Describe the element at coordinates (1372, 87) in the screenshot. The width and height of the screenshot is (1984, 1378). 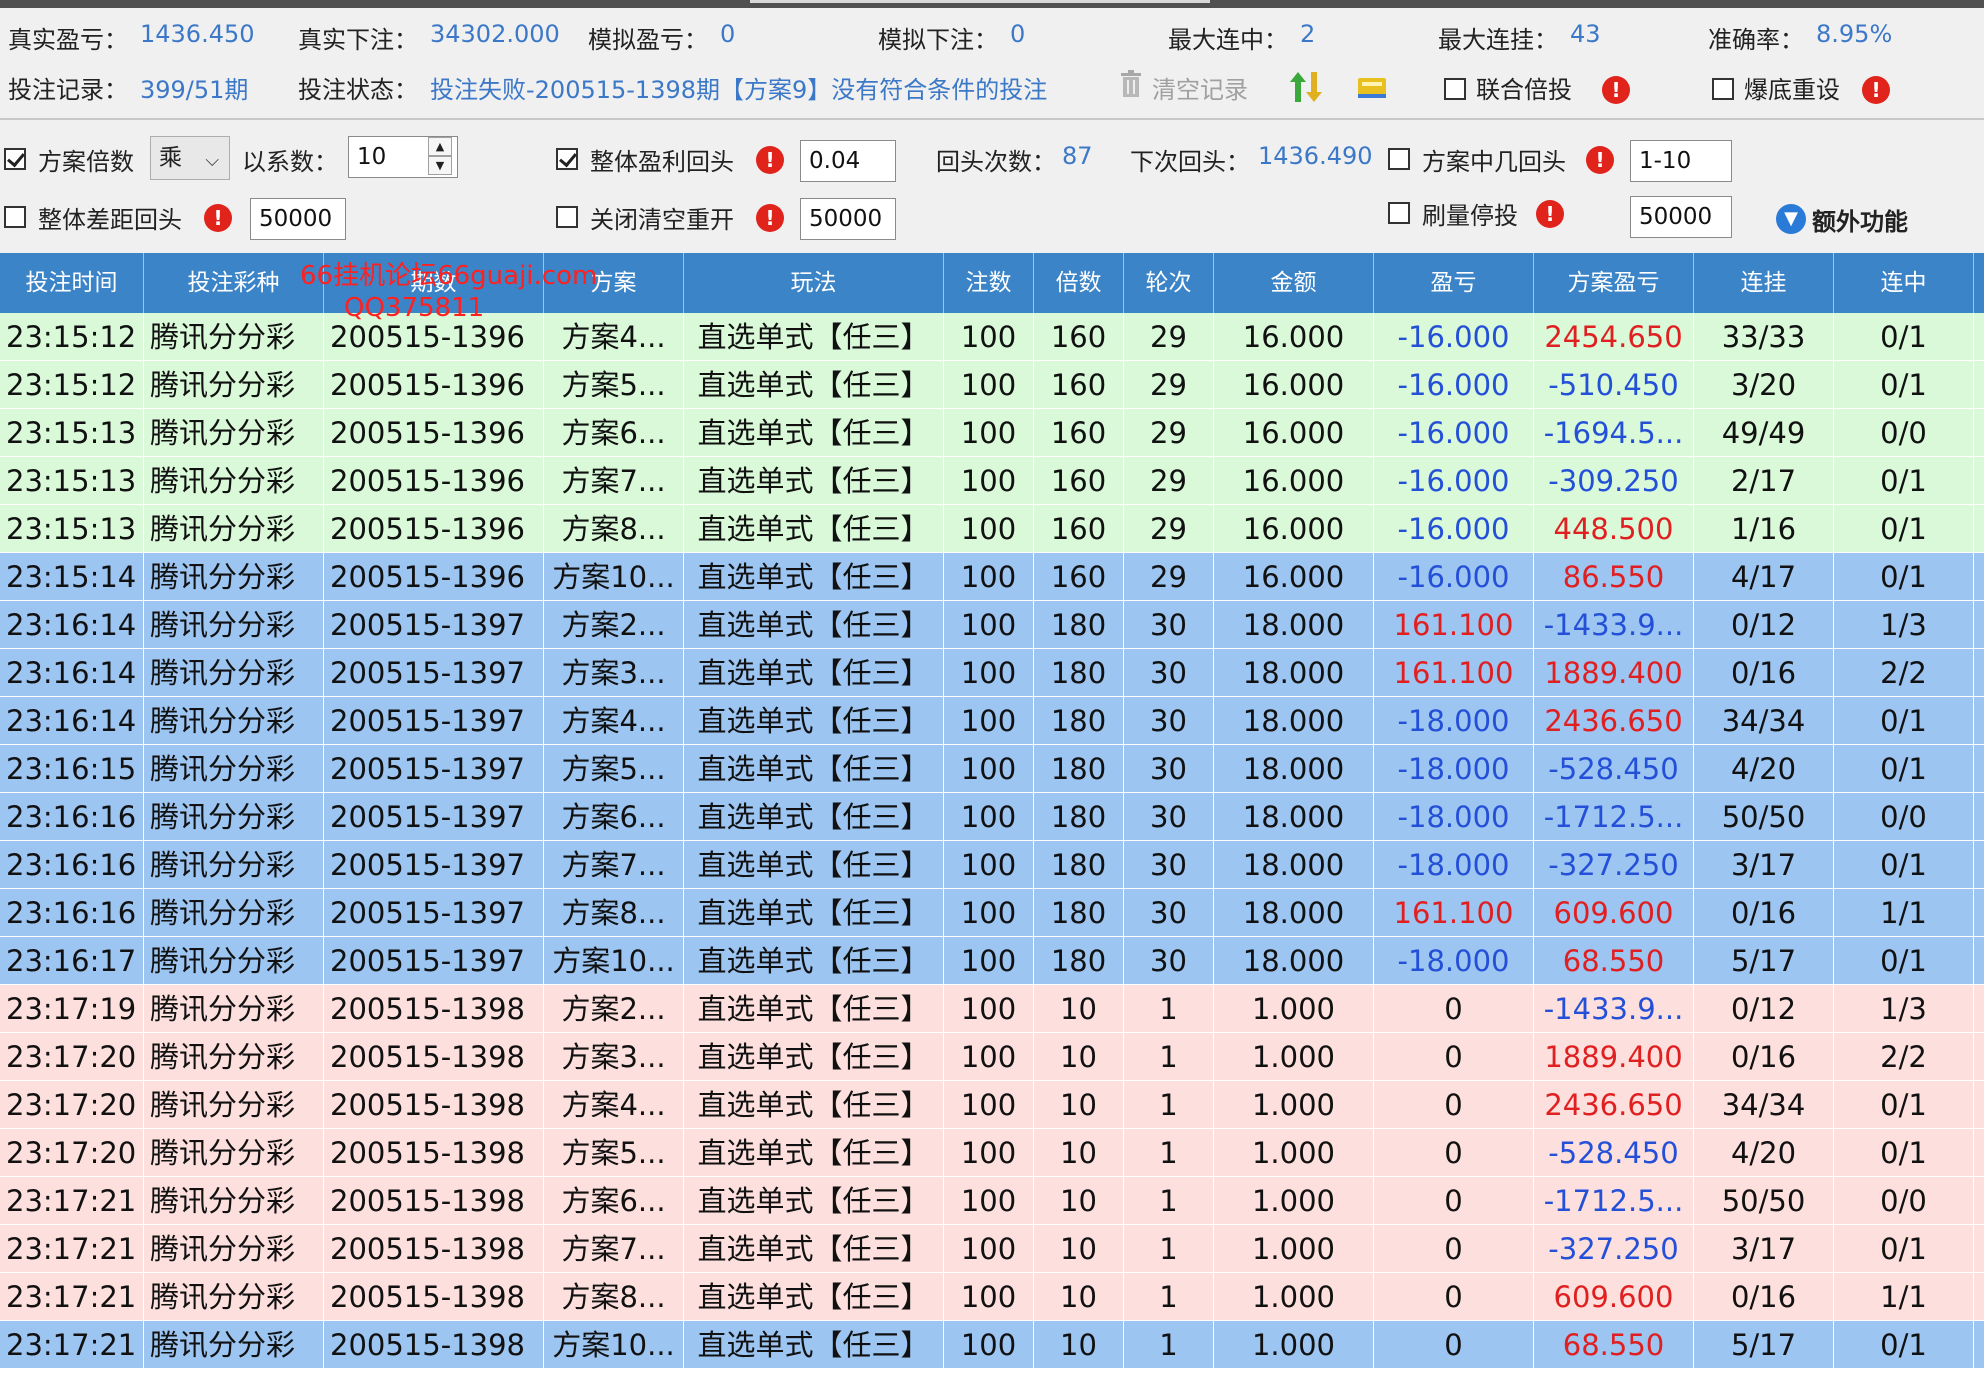
I see `ticket-icon` at that location.